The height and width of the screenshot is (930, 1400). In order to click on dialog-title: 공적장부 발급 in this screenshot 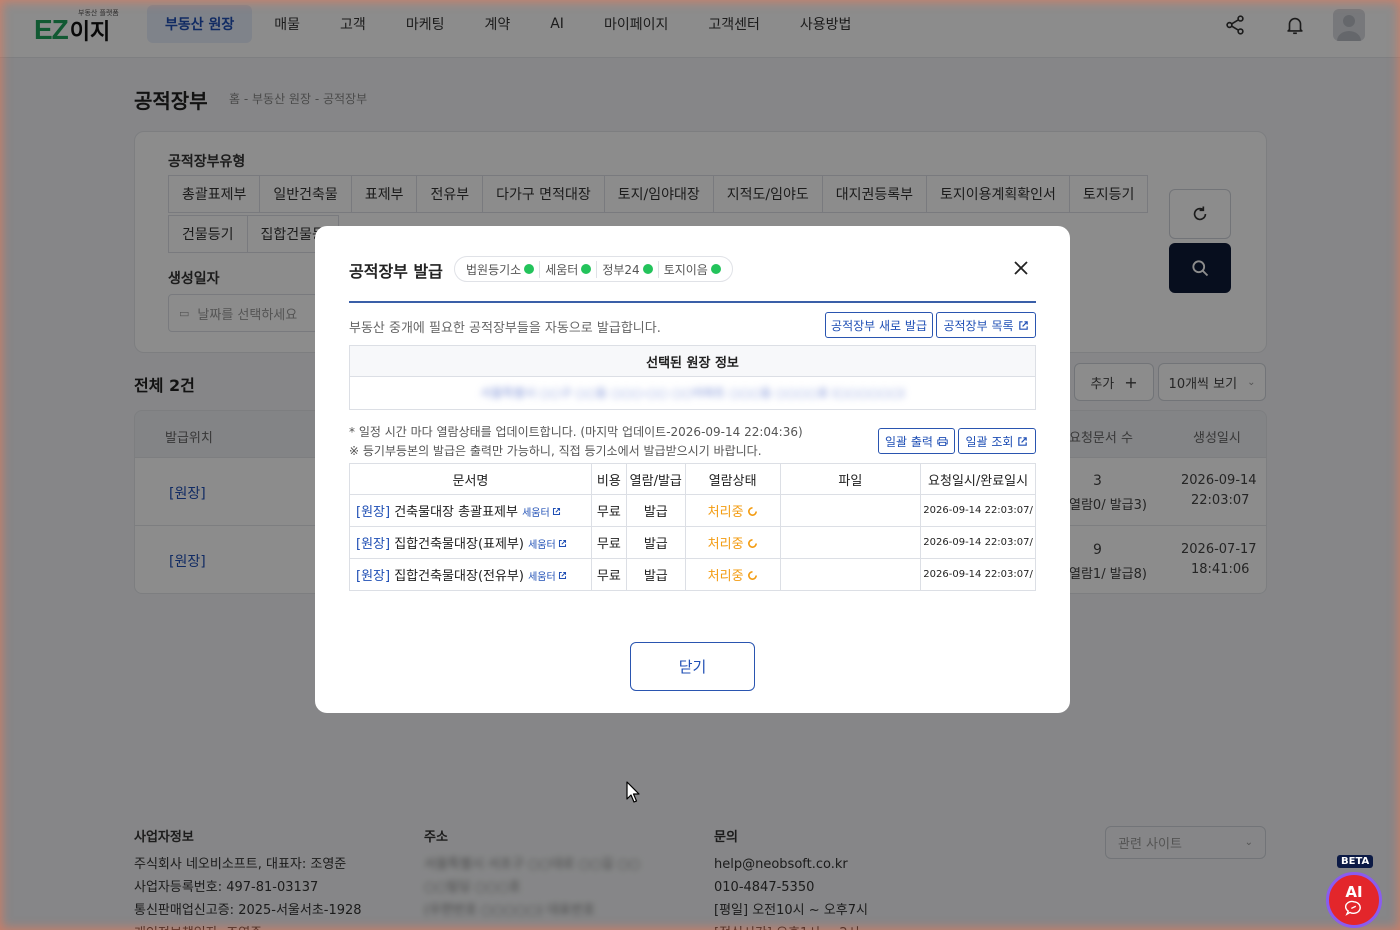, I will do `click(396, 271)`.